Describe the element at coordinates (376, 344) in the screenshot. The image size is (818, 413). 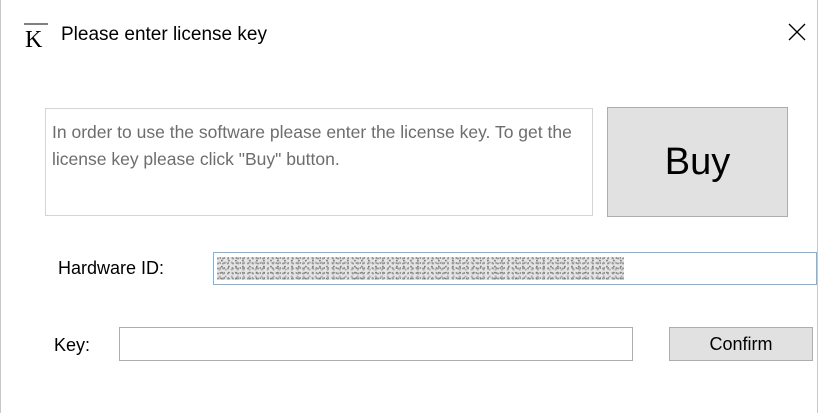
I see `key-input` at that location.